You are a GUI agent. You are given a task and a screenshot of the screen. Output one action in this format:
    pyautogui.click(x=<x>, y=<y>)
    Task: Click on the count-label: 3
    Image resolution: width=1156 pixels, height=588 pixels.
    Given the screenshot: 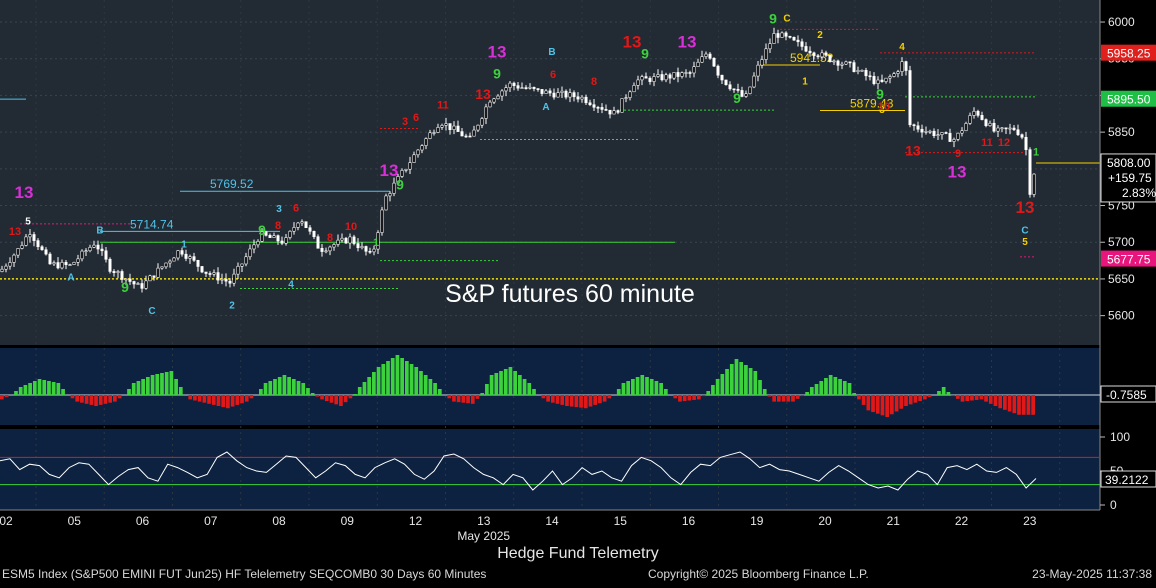 What is the action you would take?
    pyautogui.click(x=405, y=122)
    